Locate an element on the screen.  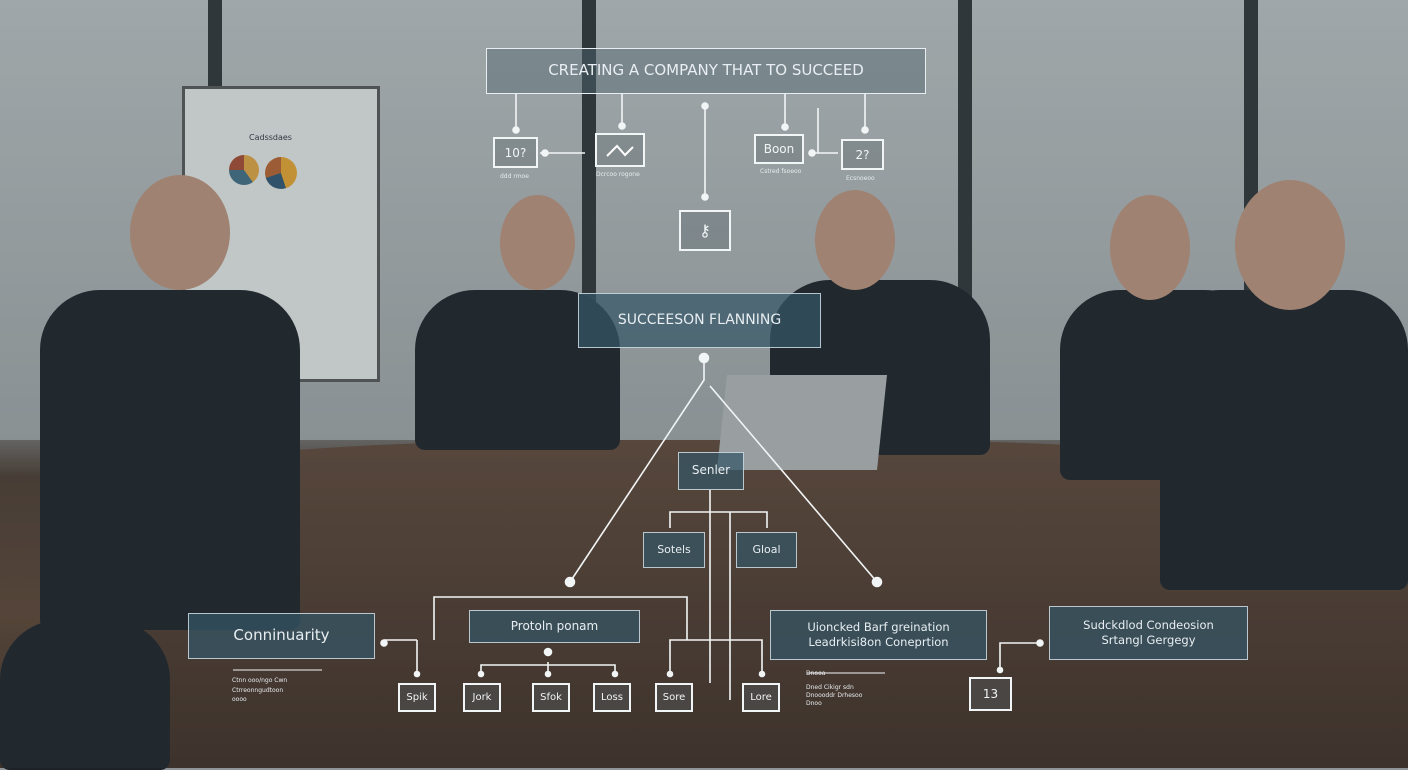
succession-strategy-box: Sudckdlod Condeosion Srtangl Gergegy is located at coordinates (1148, 633).